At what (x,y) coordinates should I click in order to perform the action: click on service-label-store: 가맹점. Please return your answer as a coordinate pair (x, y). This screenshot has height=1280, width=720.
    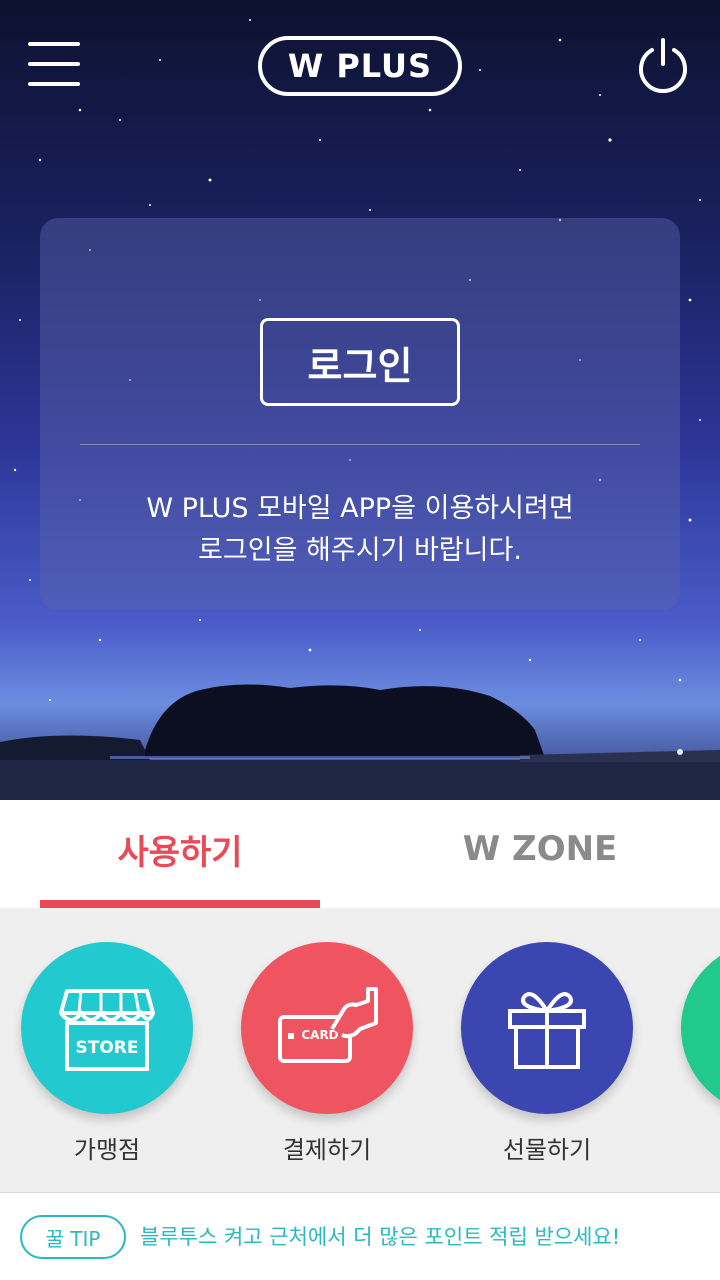
    Looking at the image, I should click on (107, 1150).